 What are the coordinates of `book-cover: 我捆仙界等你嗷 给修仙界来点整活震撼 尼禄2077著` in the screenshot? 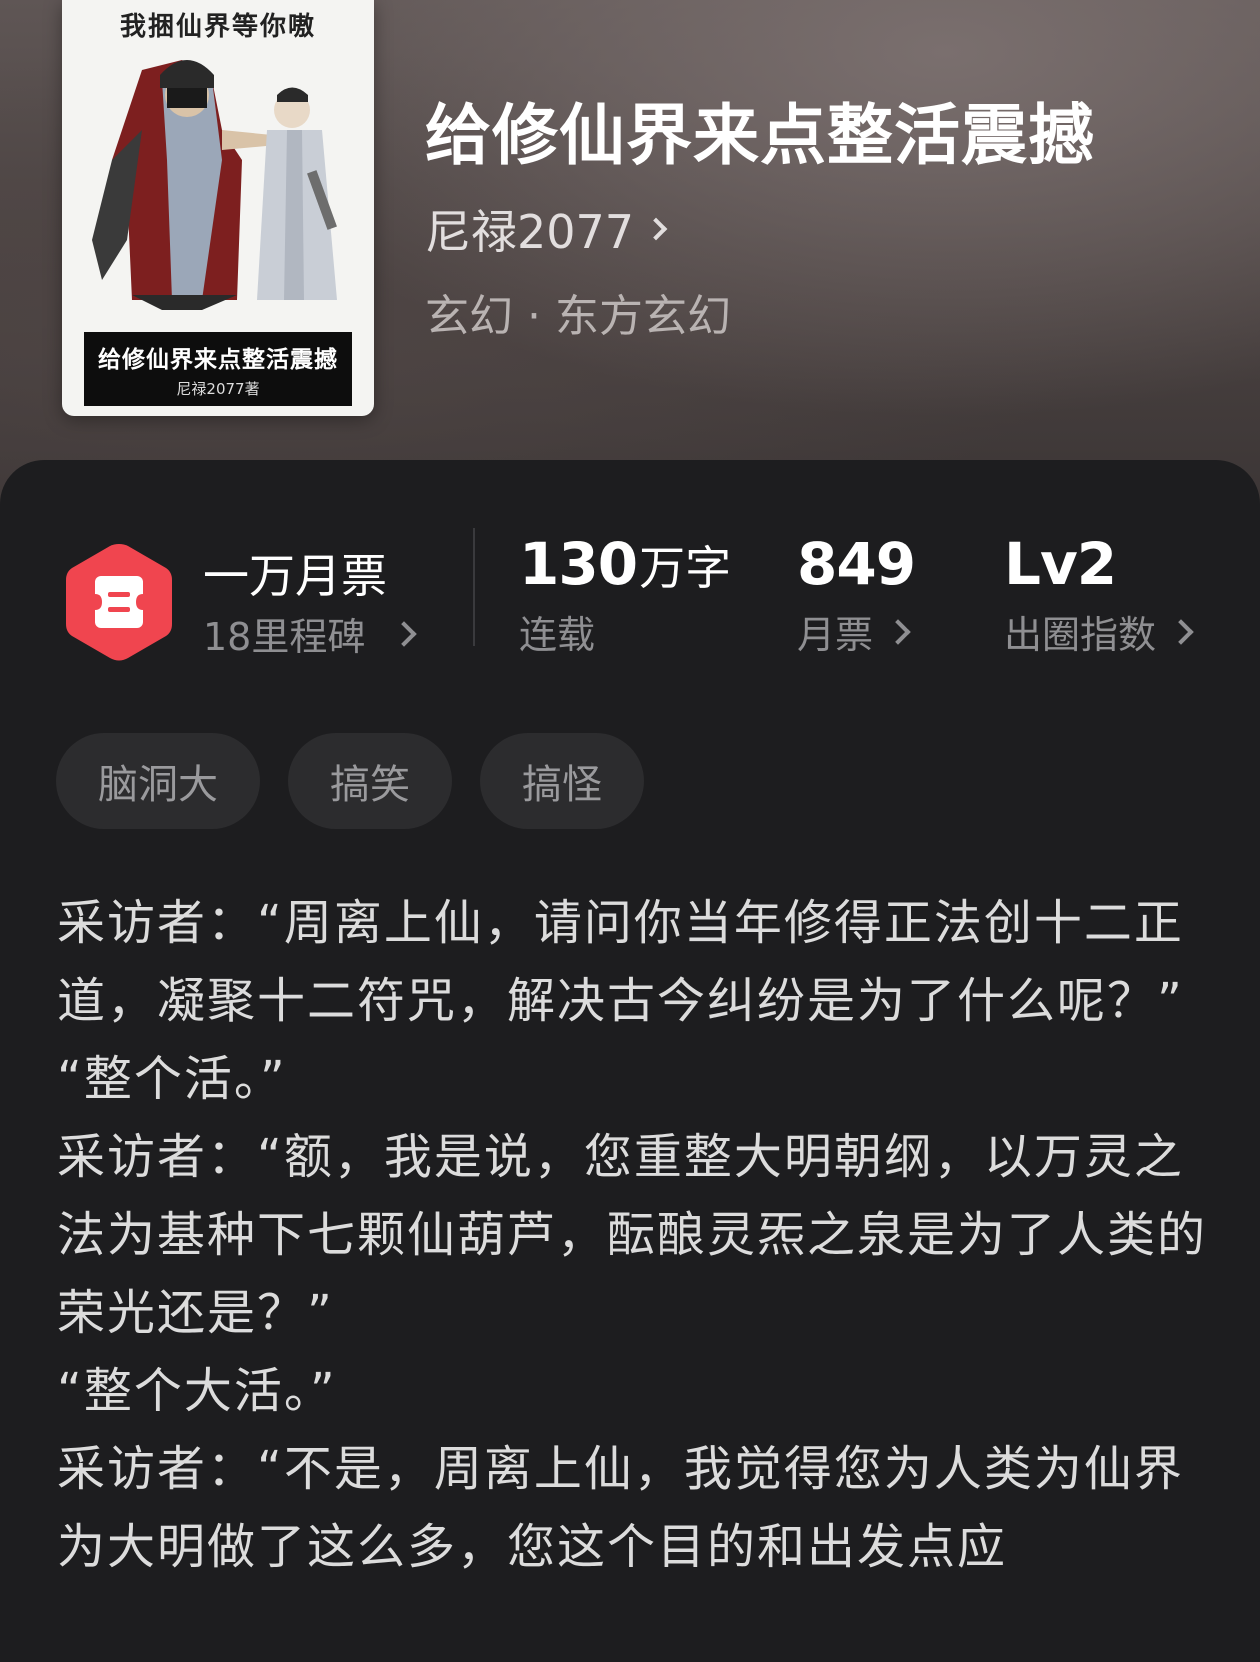 It's located at (218, 208).